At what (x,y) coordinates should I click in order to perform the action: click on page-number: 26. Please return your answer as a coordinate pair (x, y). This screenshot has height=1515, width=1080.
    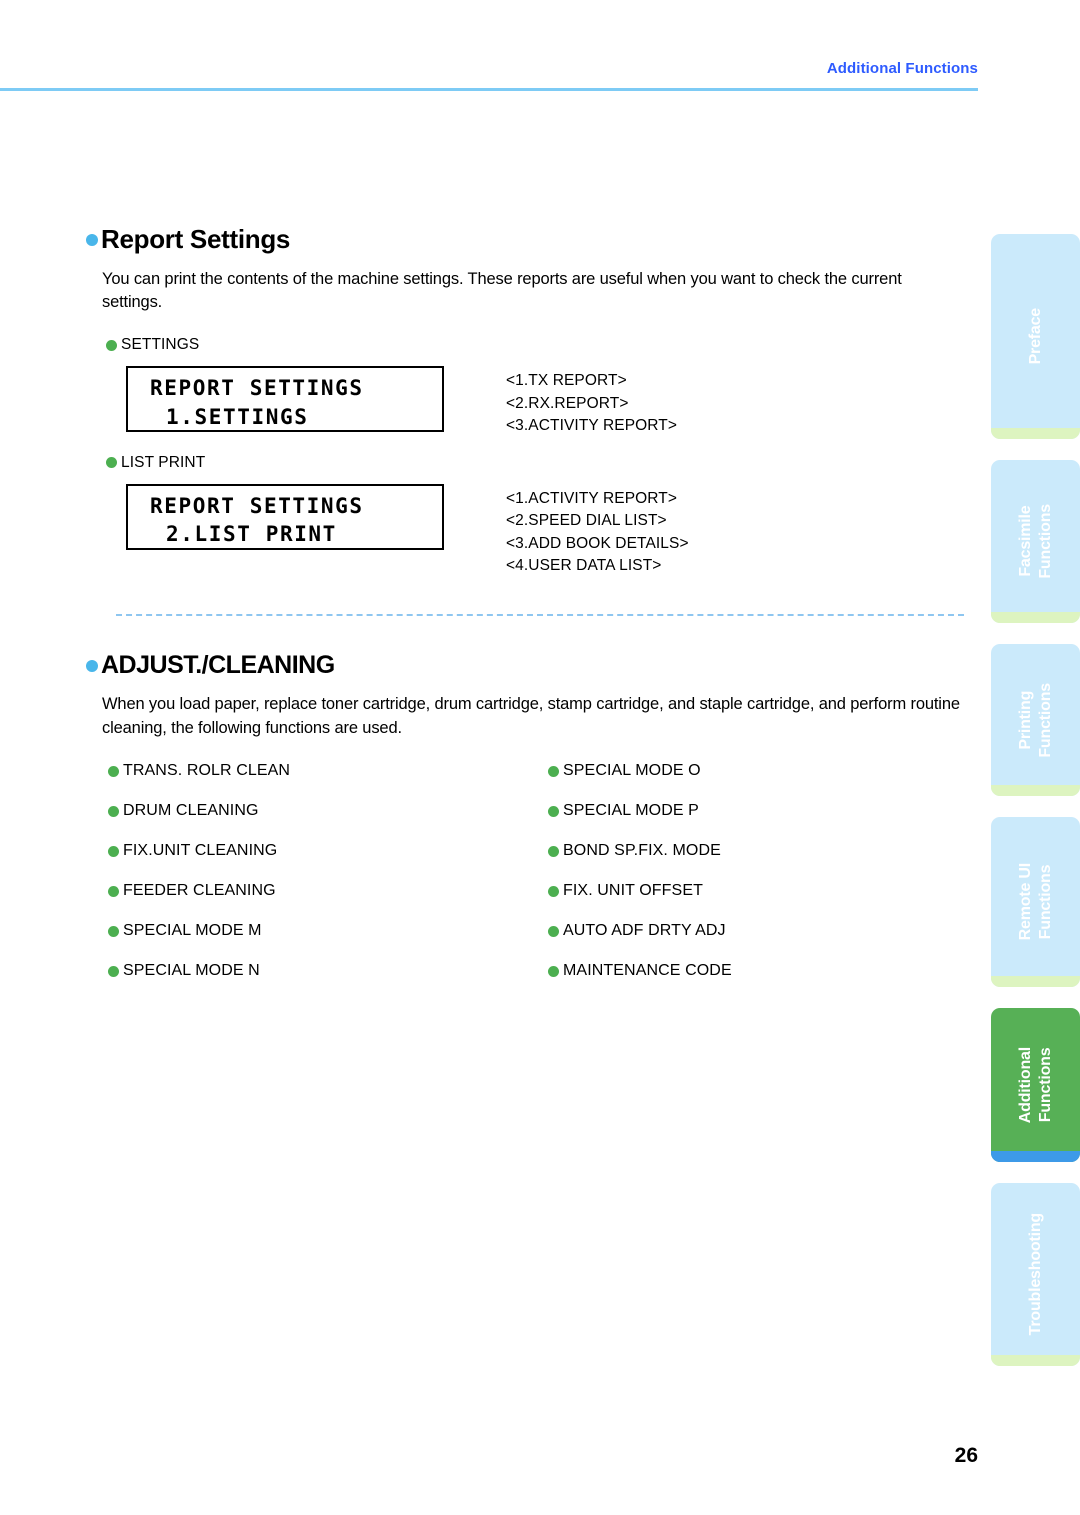
    Looking at the image, I should click on (966, 1455).